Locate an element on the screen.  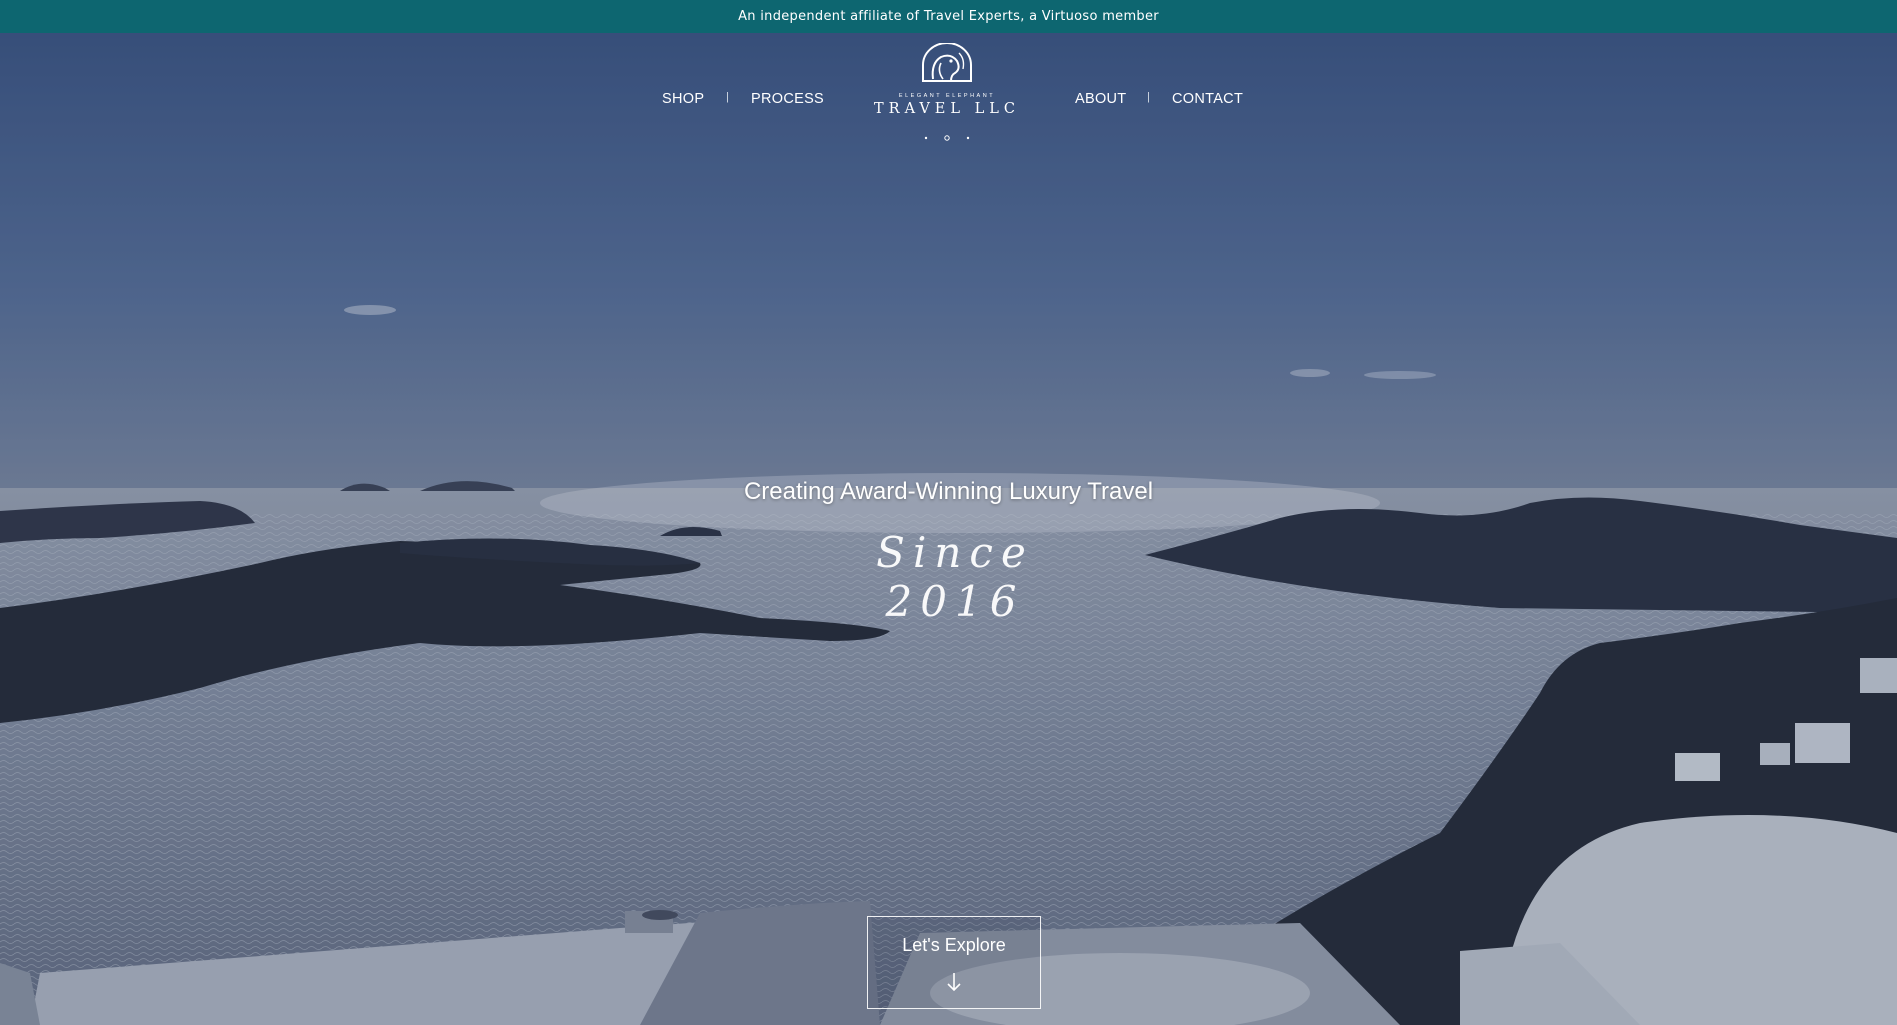
site-logo: ELEGANT ELEPHANT TRAVEL LLC is located at coordinates (947, 98).